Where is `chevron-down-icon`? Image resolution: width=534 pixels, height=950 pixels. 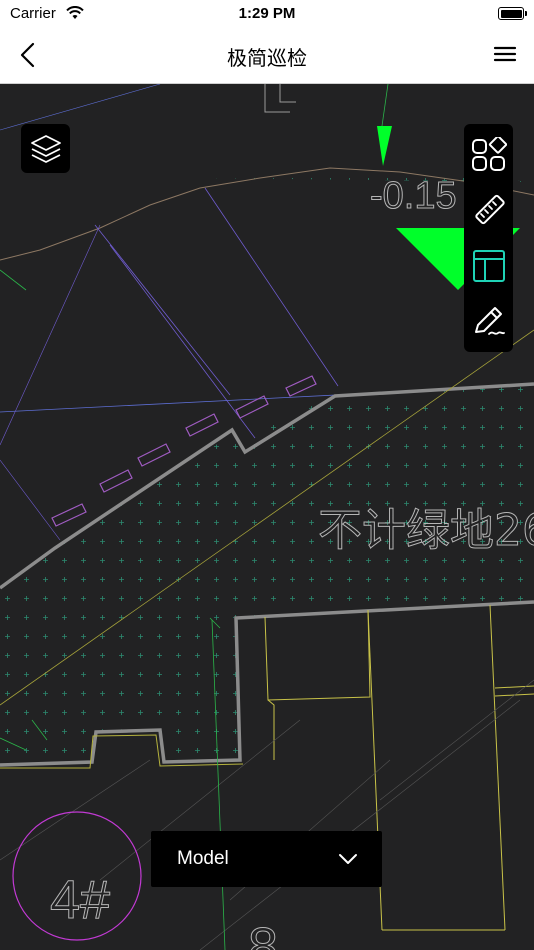 chevron-down-icon is located at coordinates (348, 859).